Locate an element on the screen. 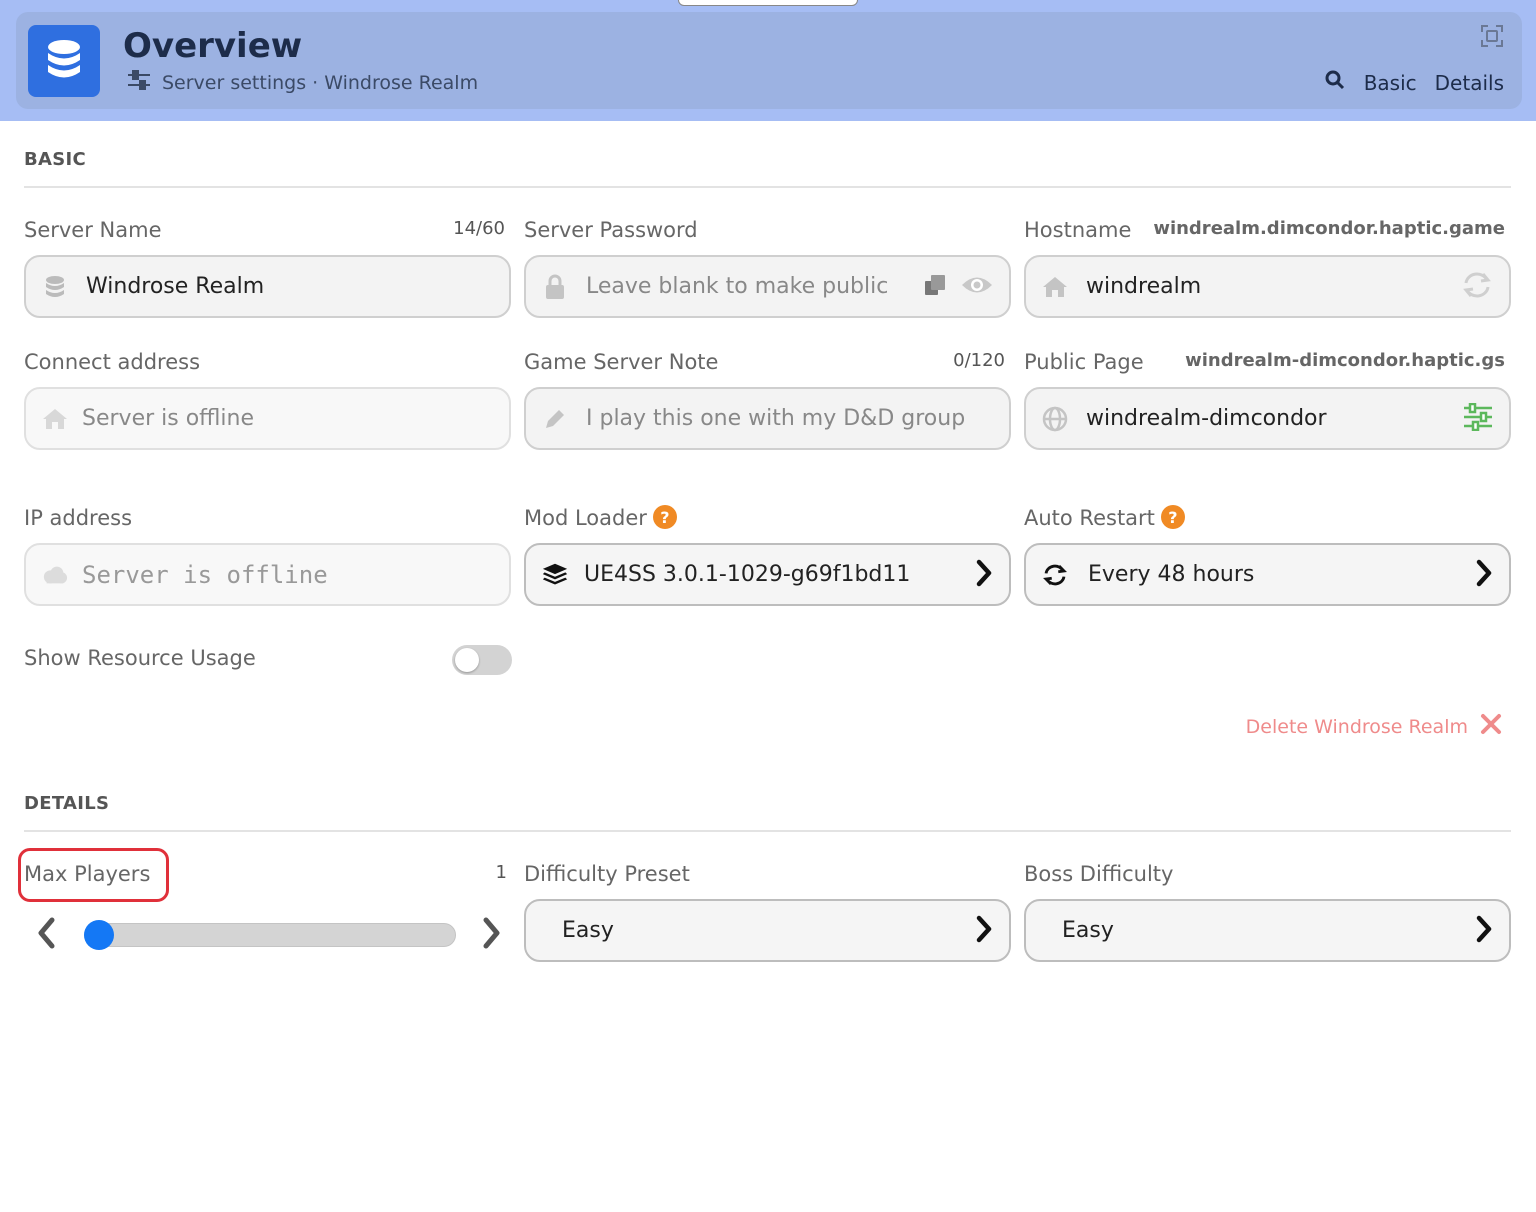 The height and width of the screenshot is (1212, 1536). chevron-left-icon is located at coordinates (47, 935).